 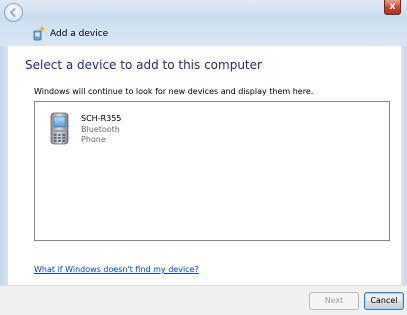 What do you see at coordinates (404, 165) in the screenshot?
I see `window-frame-right` at bounding box center [404, 165].